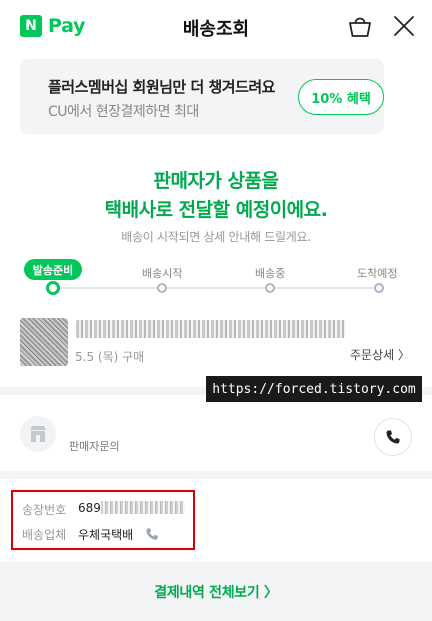 The width and height of the screenshot is (432, 621). Describe the element at coordinates (216, 237) in the screenshot. I see `status-subtext: 배송이 시작되면 상세 안내해 드릴게요.` at that location.